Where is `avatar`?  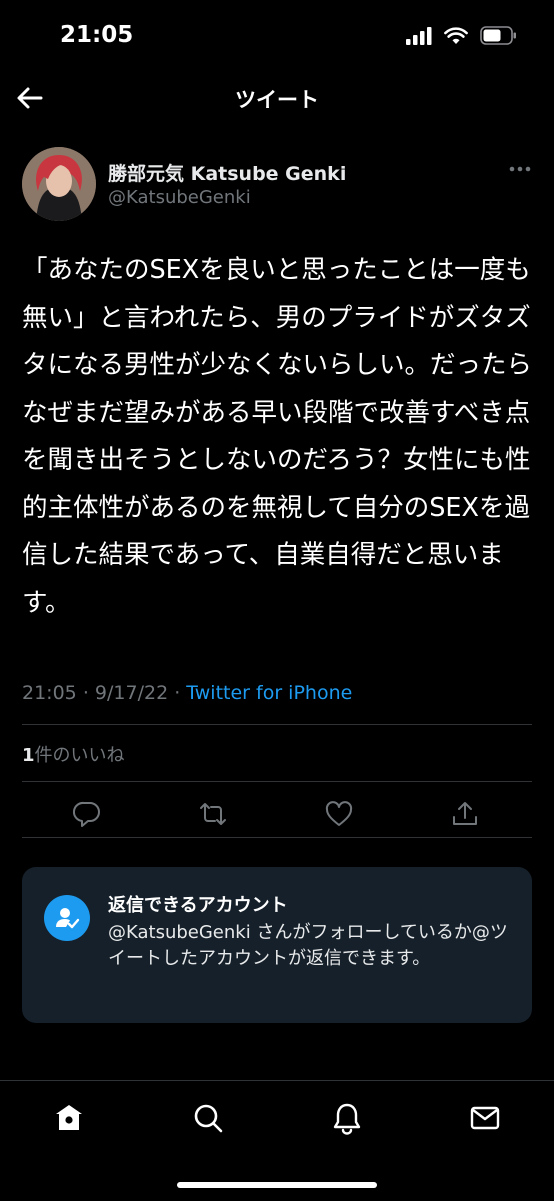
avatar is located at coordinates (59, 184).